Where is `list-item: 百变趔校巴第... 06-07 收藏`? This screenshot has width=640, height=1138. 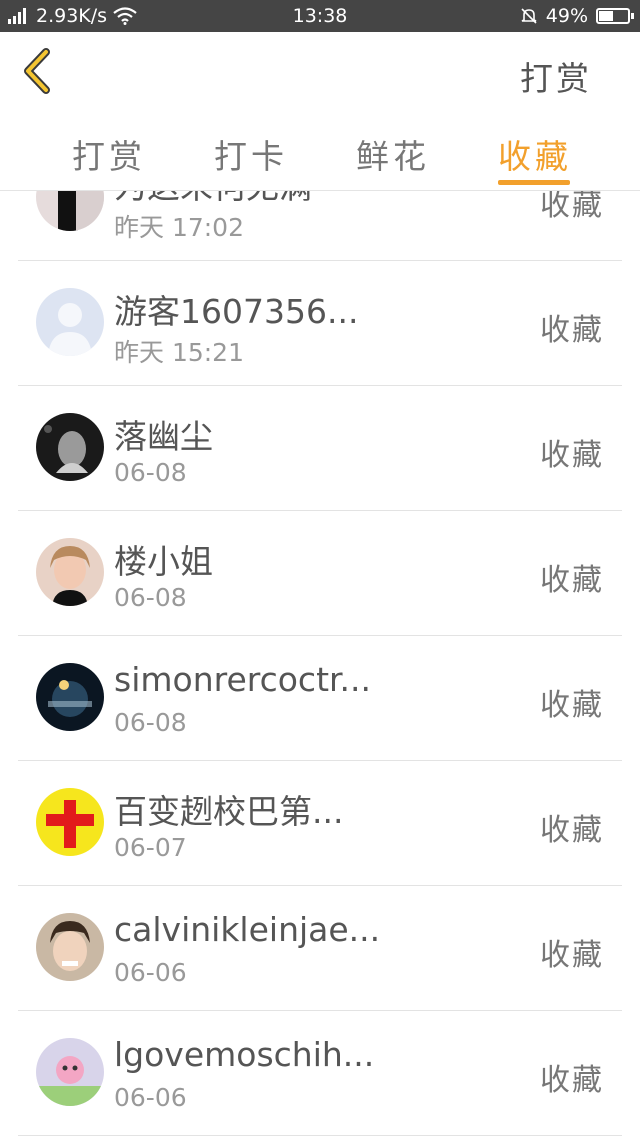
list-item: 百变趔校巴第... 06-07 收藏 is located at coordinates (320, 823).